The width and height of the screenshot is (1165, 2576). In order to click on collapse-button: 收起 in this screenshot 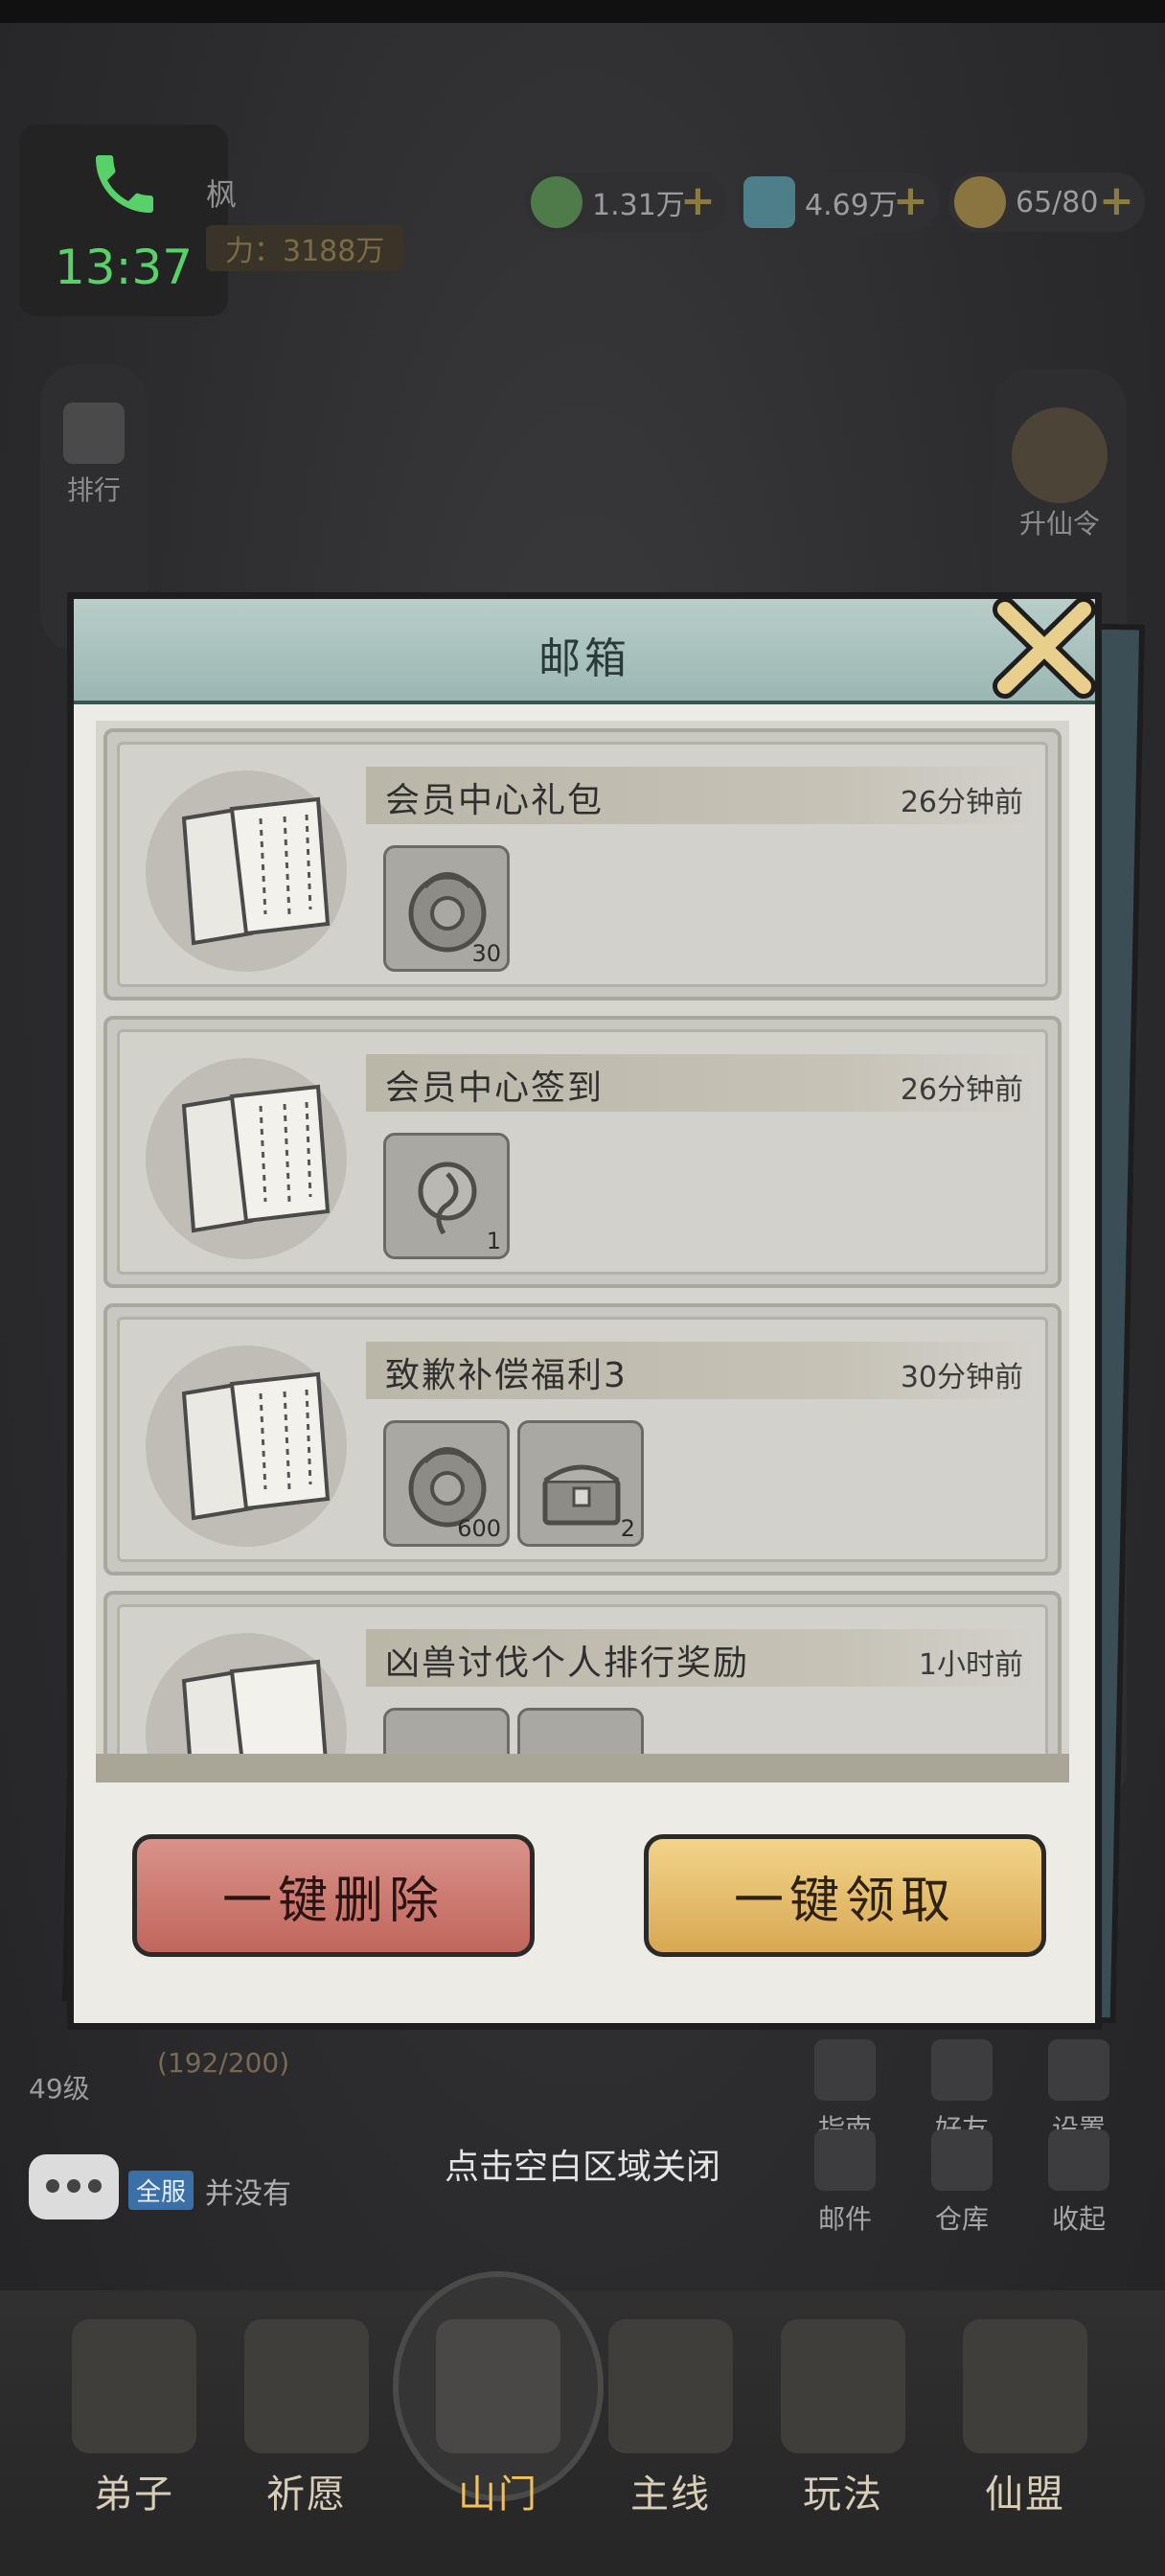, I will do `click(1079, 2183)`.